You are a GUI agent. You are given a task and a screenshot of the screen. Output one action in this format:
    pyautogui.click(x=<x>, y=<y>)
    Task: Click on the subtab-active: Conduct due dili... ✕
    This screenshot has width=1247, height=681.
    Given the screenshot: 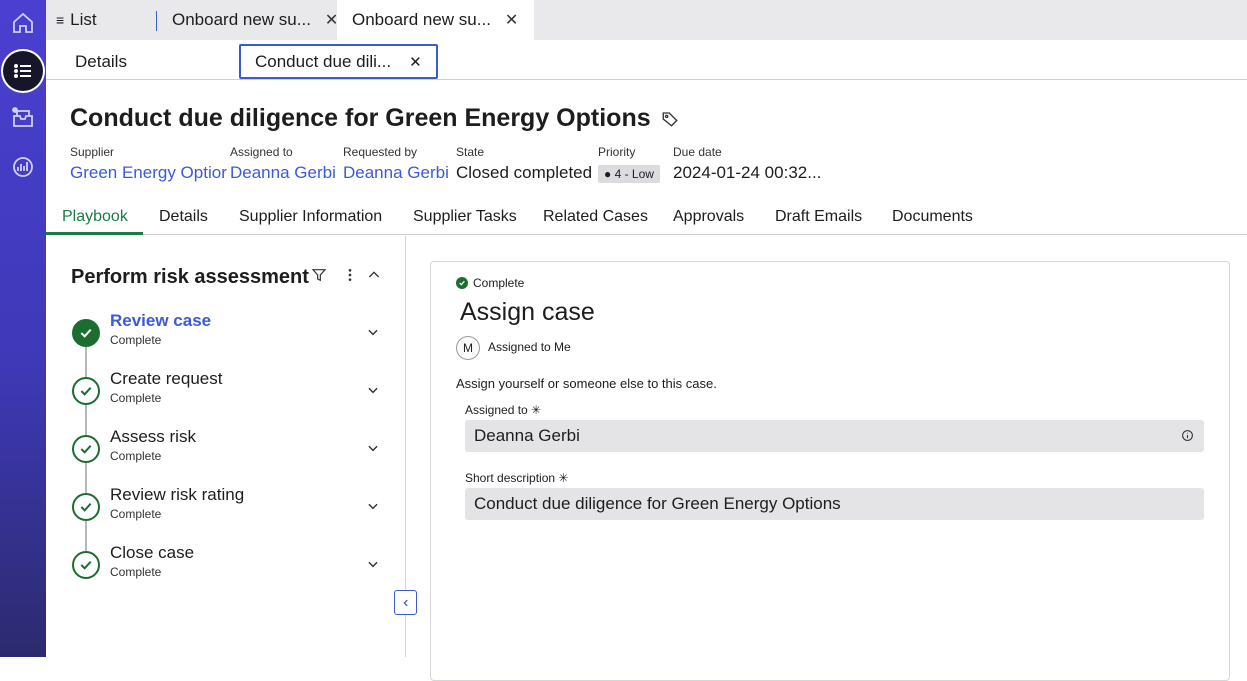 What is the action you would take?
    pyautogui.click(x=338, y=61)
    